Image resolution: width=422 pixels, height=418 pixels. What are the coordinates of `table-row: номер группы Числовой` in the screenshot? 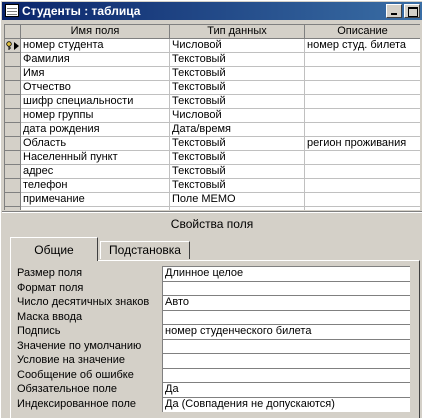 It's located at (212, 116).